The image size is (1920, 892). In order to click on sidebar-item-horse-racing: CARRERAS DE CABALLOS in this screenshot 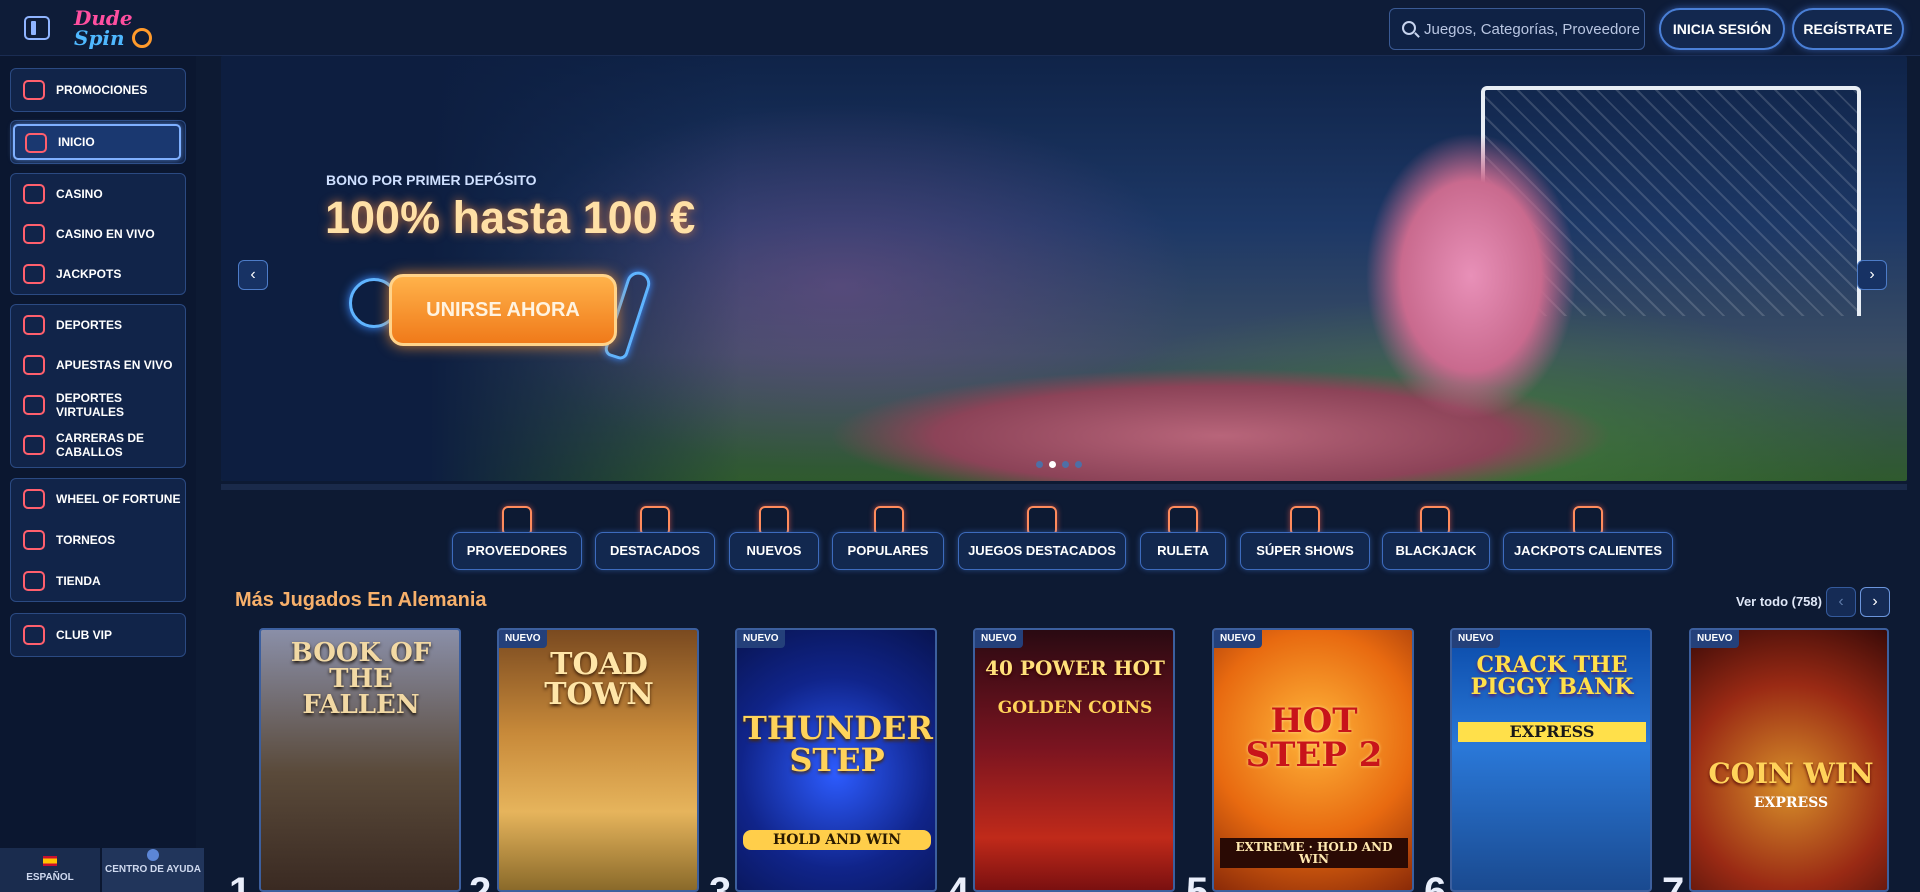, I will do `click(98, 445)`.